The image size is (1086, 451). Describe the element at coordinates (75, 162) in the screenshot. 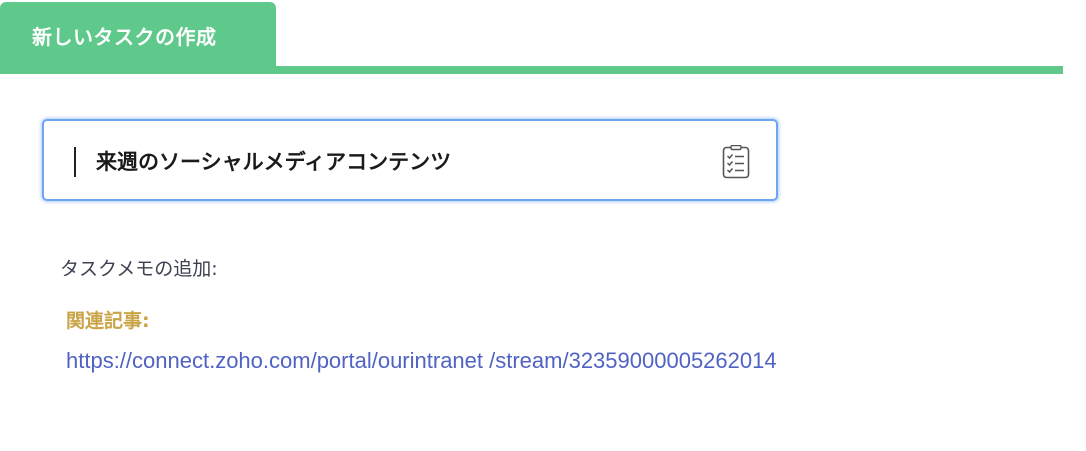

I see `text-cursor` at that location.